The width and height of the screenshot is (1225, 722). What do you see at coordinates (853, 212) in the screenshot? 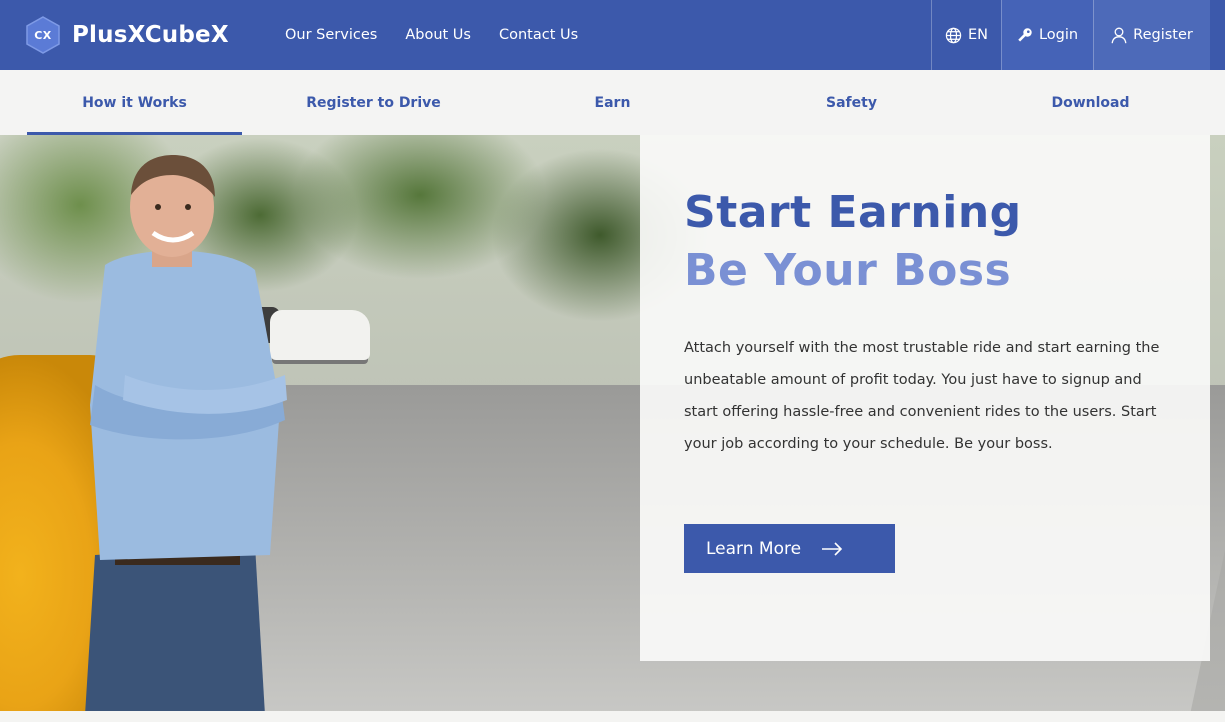
I see `hero-headline-primary: Start Earning` at bounding box center [853, 212].